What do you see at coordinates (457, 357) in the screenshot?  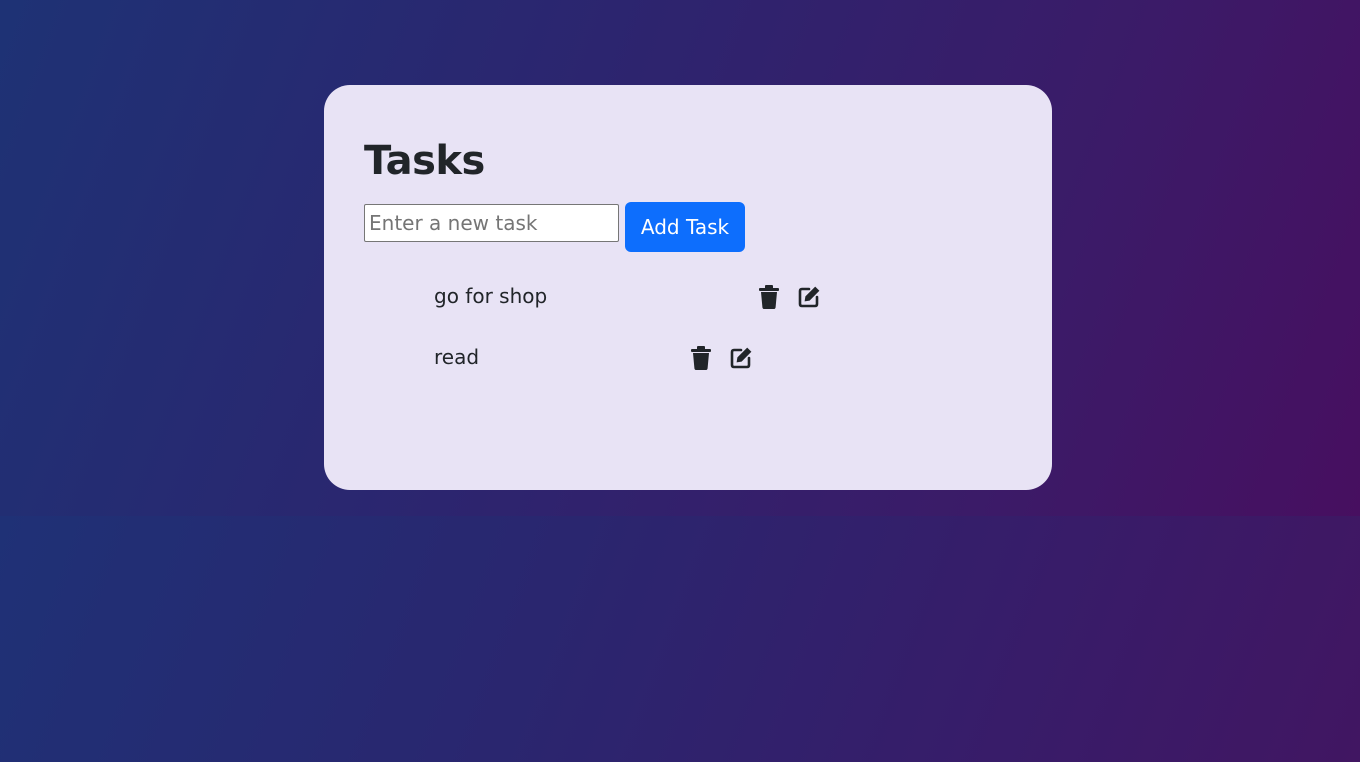 I see `task-text: read` at bounding box center [457, 357].